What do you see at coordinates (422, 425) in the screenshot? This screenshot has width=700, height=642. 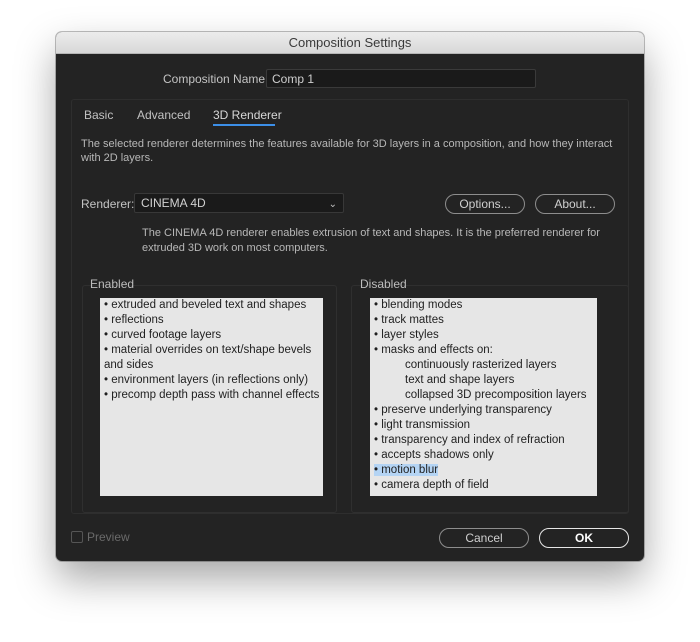 I see `list-item: • light transmission` at bounding box center [422, 425].